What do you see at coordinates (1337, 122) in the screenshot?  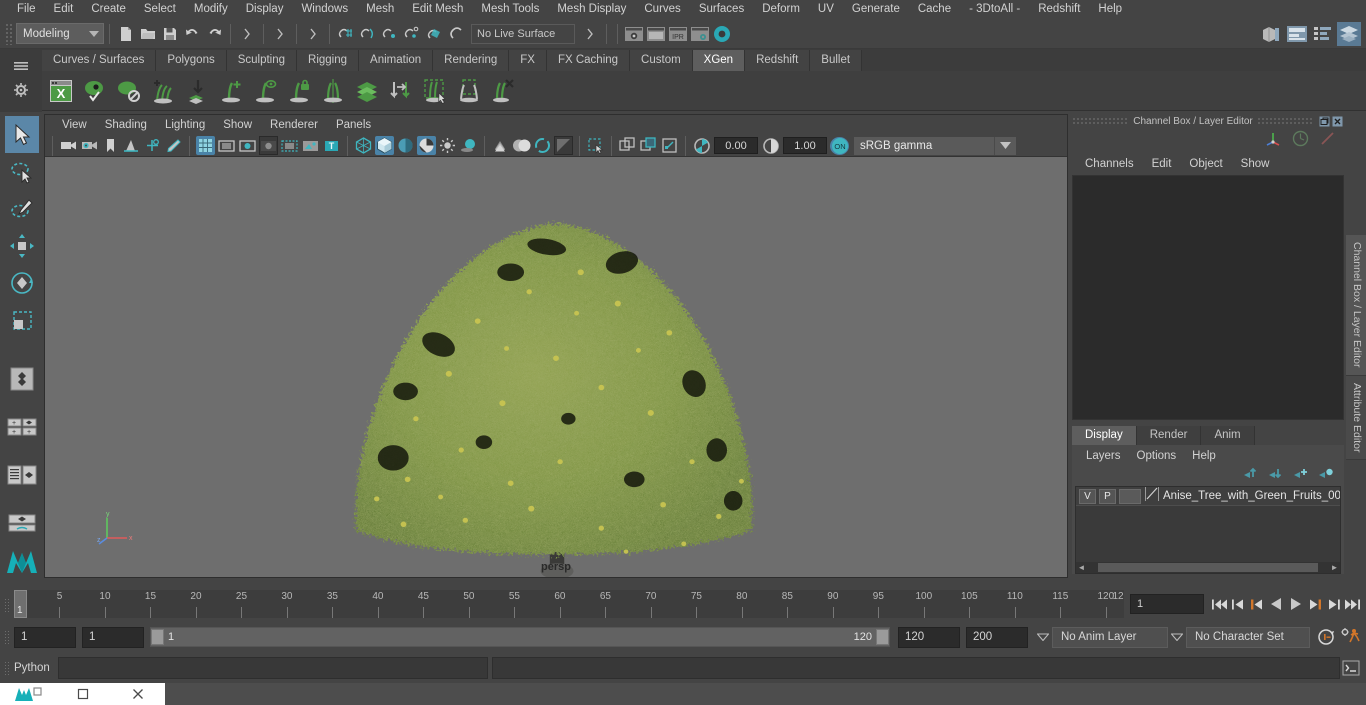 I see `close-icon` at bounding box center [1337, 122].